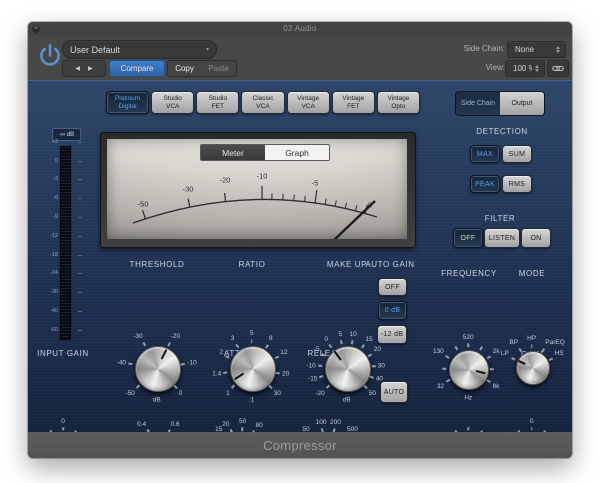 This screenshot has height=483, width=600. I want to click on filter-off-button: OFF, so click(468, 238).